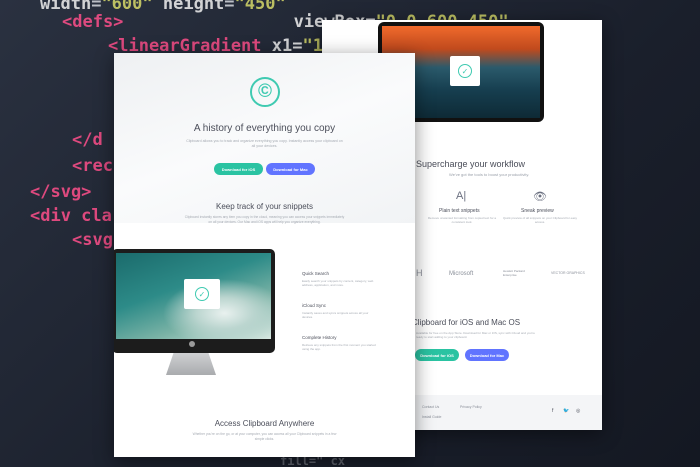  What do you see at coordinates (265, 92) in the screenshot?
I see `clipboard-logo-icon: ©` at bounding box center [265, 92].